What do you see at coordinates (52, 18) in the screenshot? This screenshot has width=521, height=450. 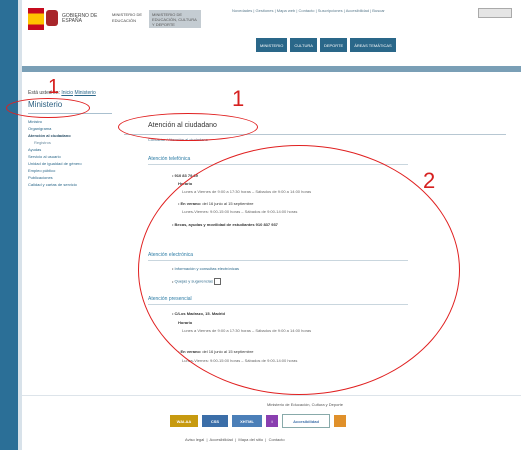 I see `coat-of-arms-icon` at bounding box center [52, 18].